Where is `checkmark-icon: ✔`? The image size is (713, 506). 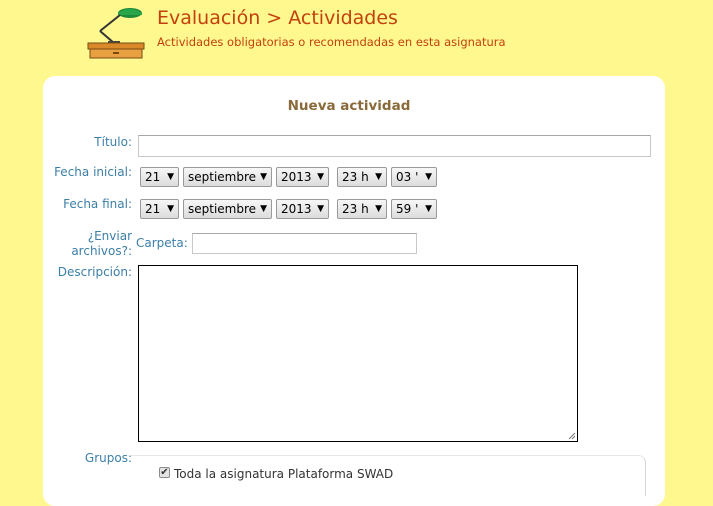 checkmark-icon: ✔ is located at coordinates (164, 472).